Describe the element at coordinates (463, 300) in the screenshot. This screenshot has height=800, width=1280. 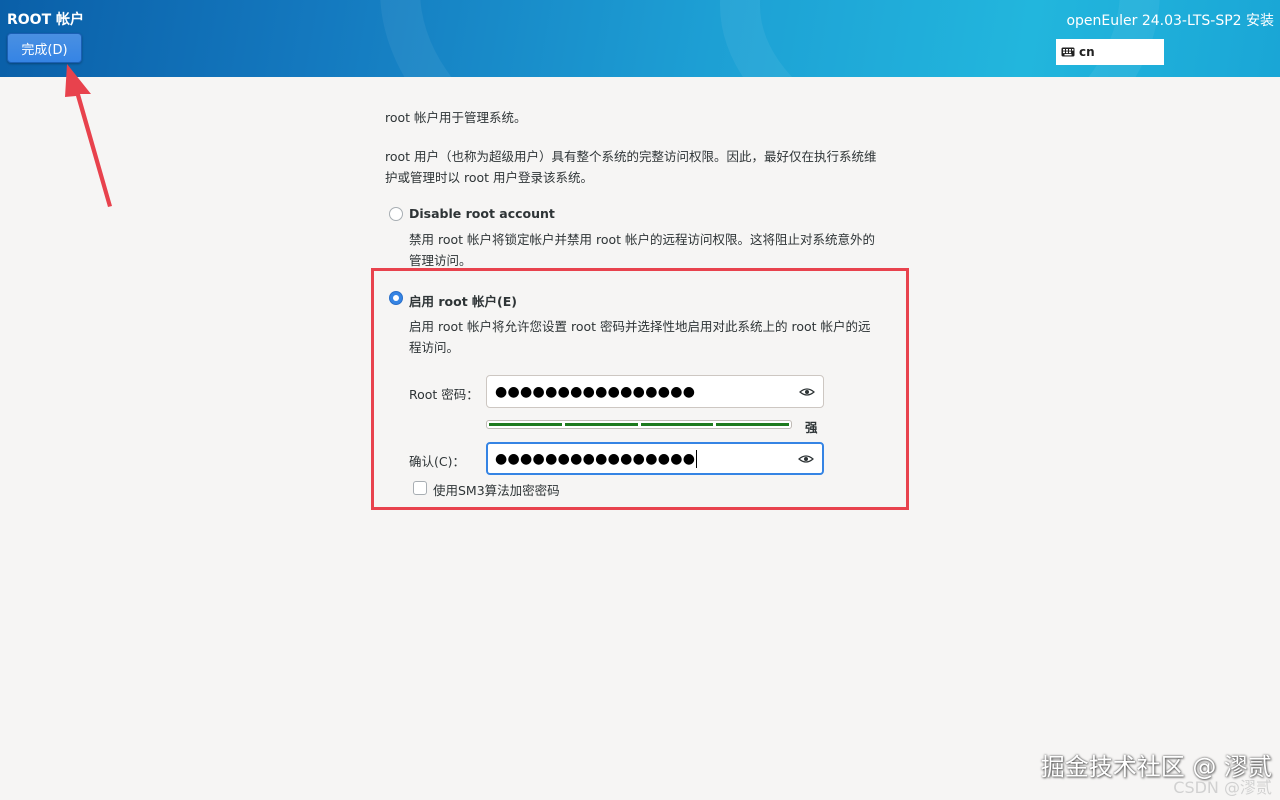
I see `enable-root-label: 启用 root 帐户(E)` at that location.